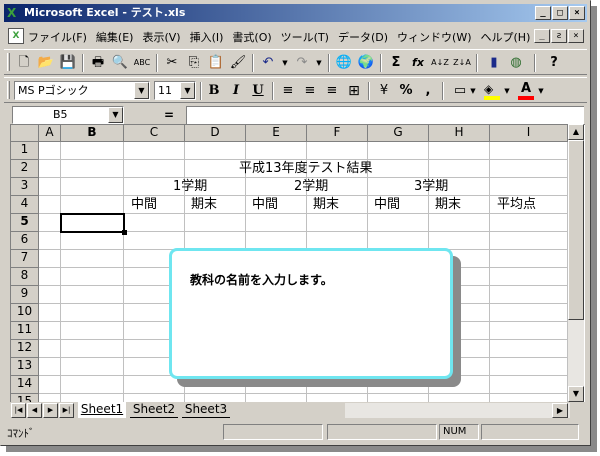 This screenshot has width=600, height=456. I want to click on column-header-g: G, so click(398, 133).